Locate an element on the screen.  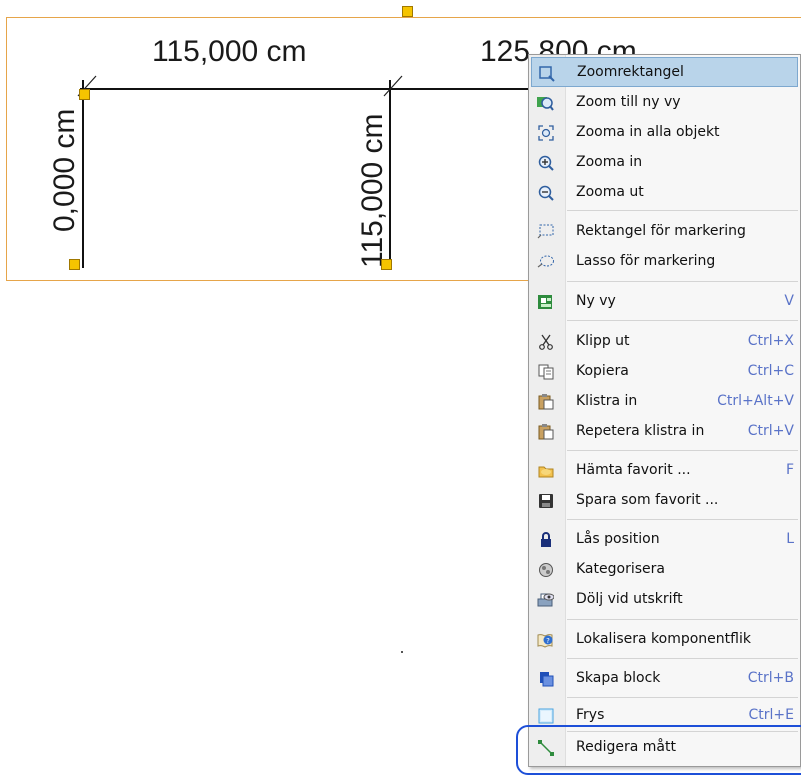
menu-item-zooma-ut: Zooma ut is located at coordinates (664, 192).